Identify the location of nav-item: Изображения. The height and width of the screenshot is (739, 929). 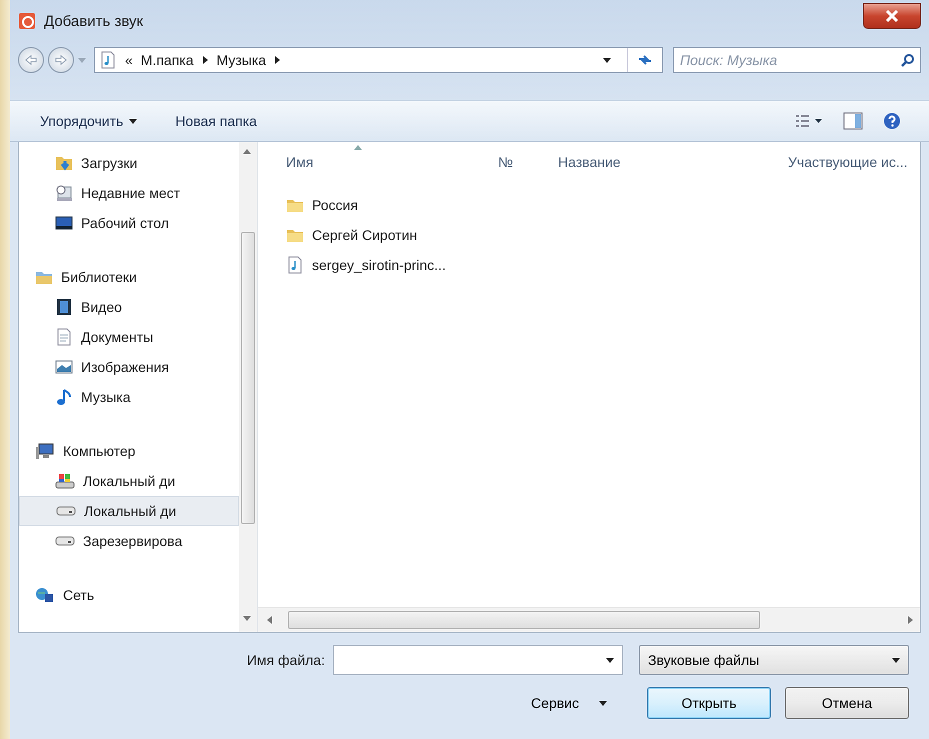
(129, 367).